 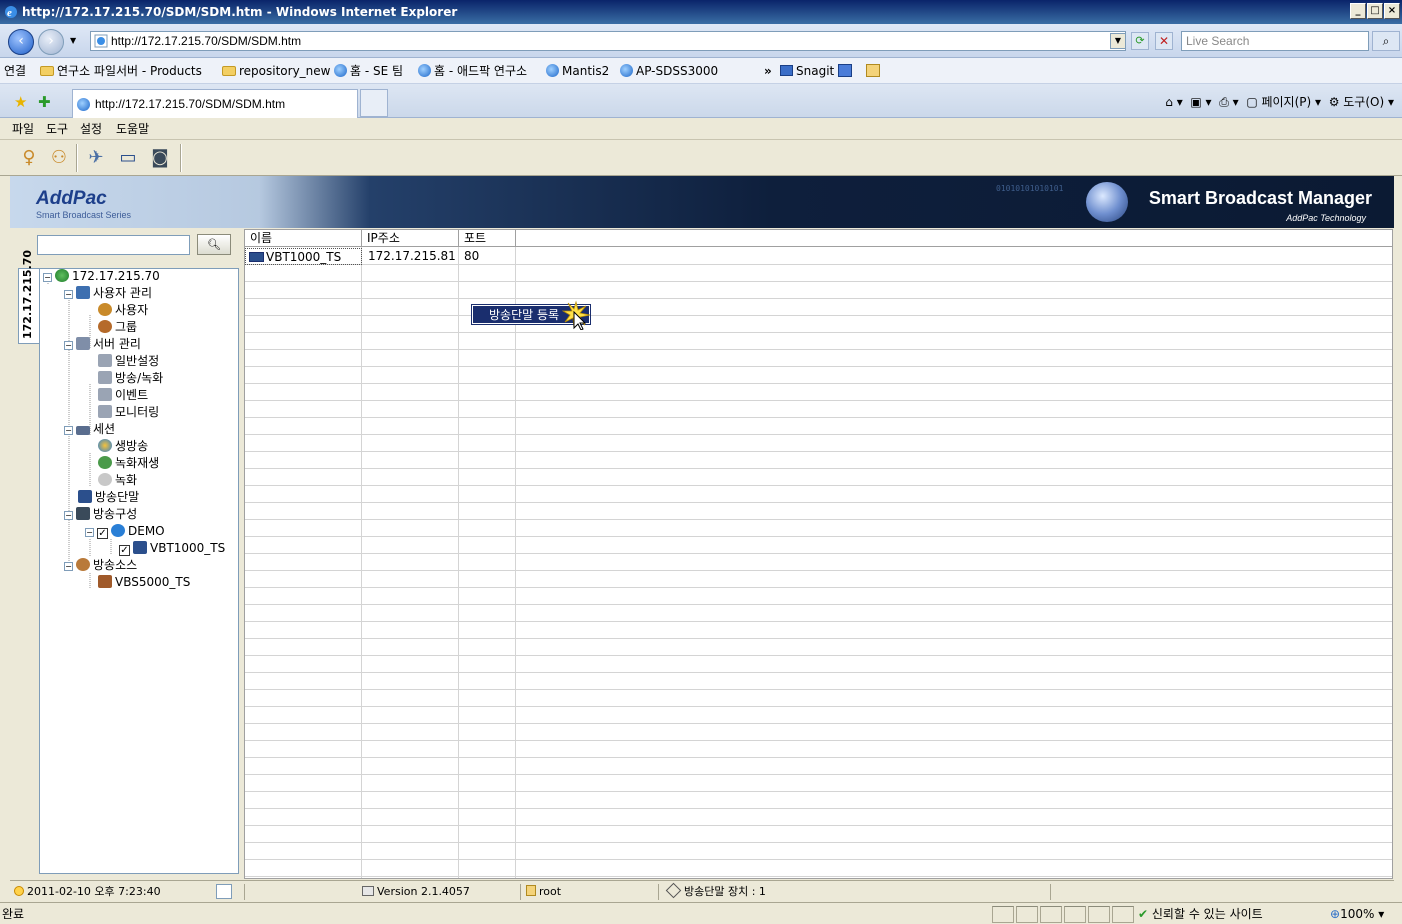 I want to click on broadcast-config-icon: ◙, so click(x=160, y=158).